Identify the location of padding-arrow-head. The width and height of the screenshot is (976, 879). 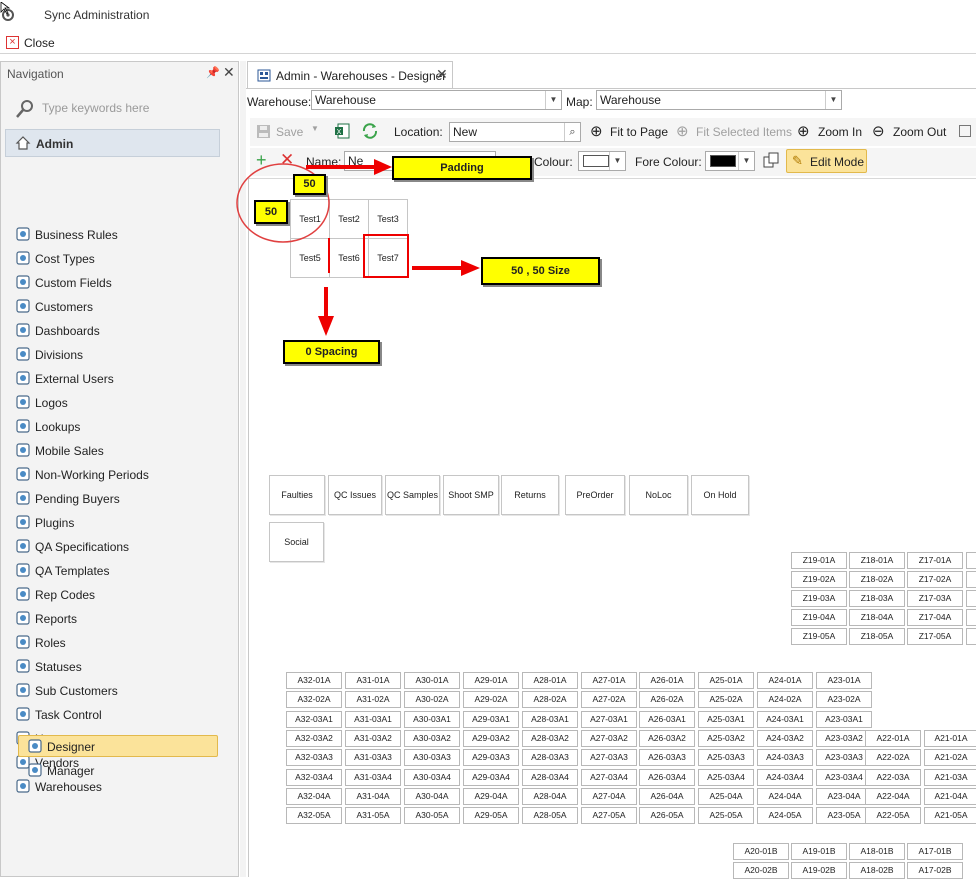
(383, 167).